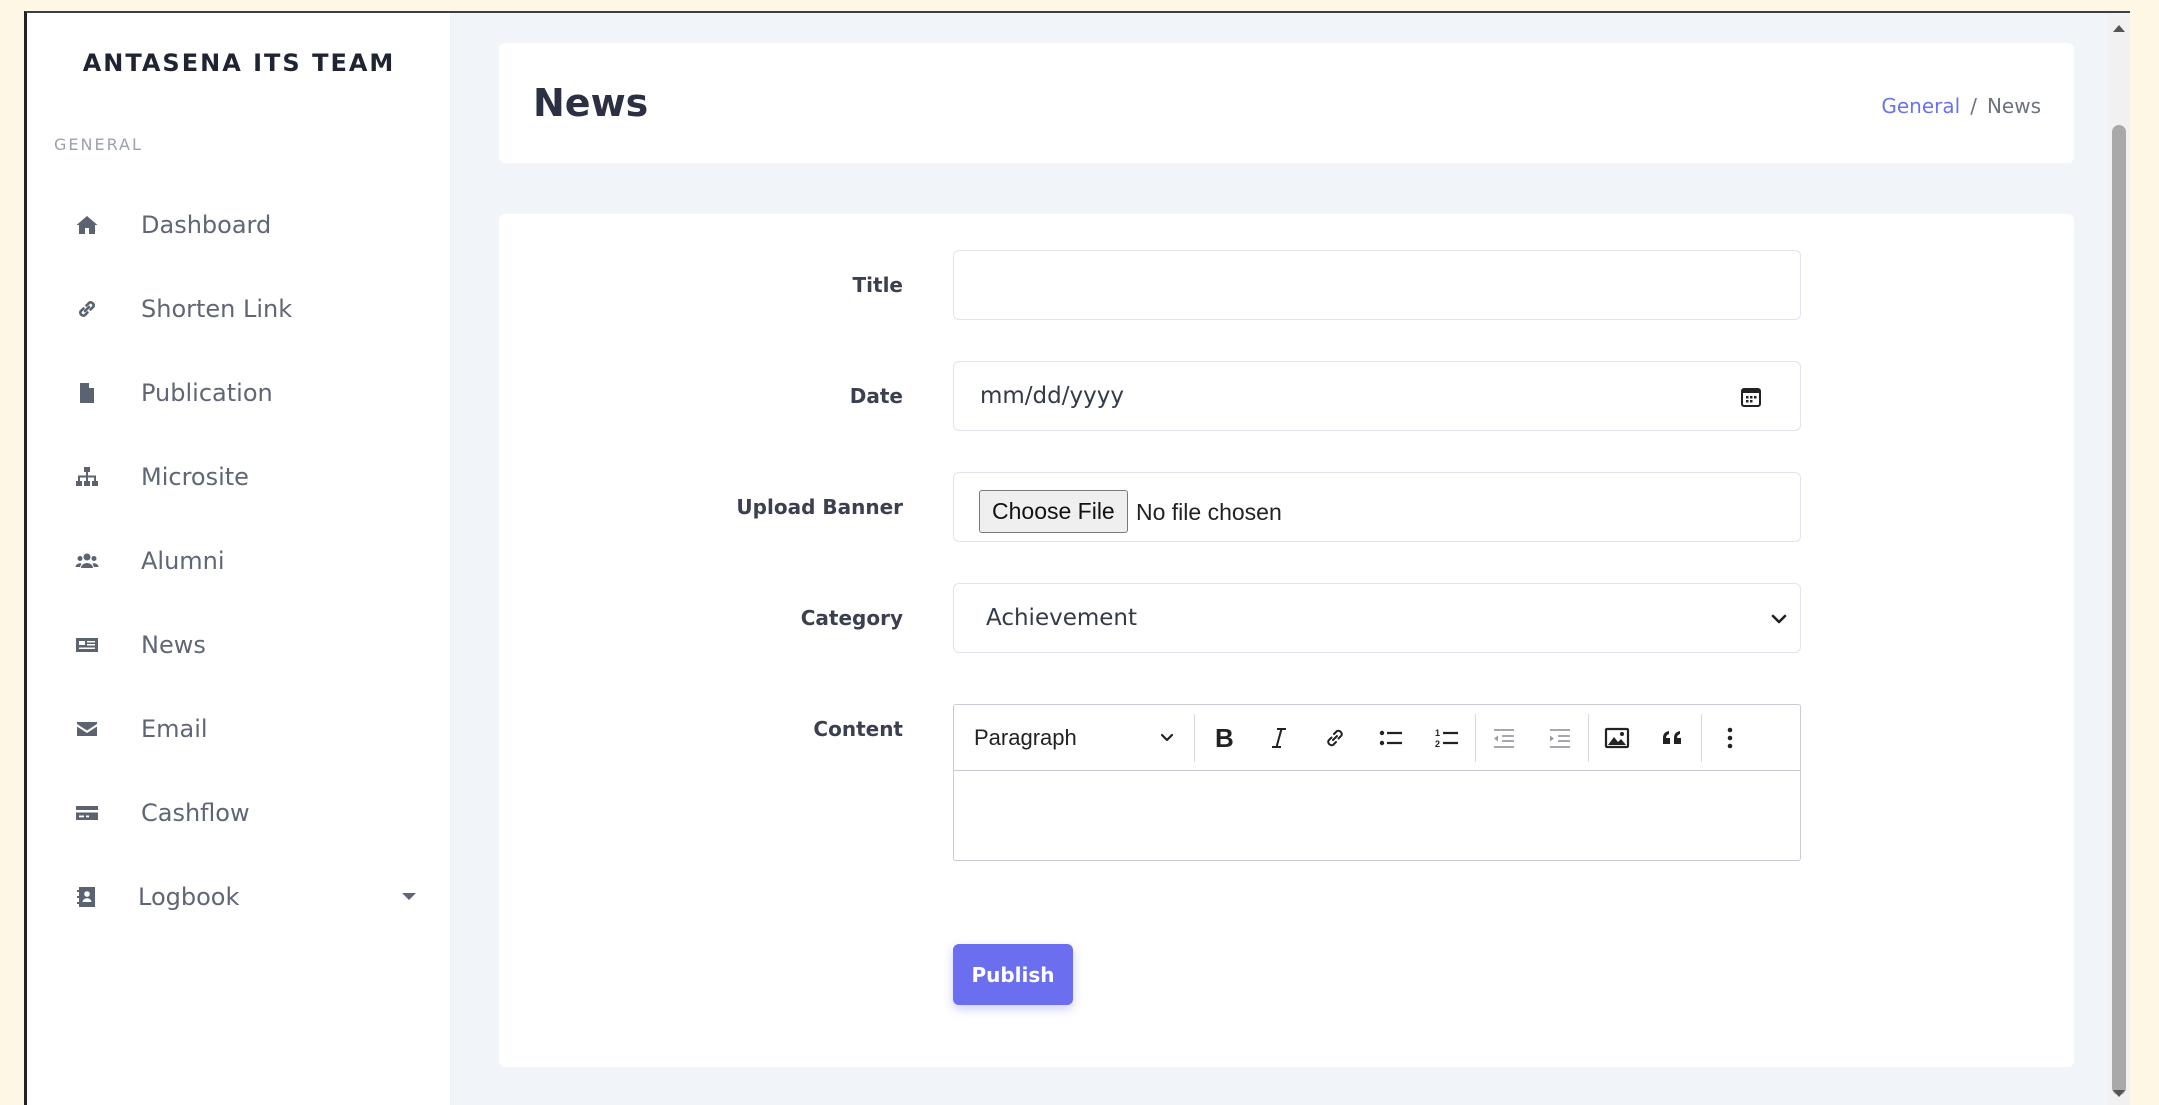 The height and width of the screenshot is (1105, 2159). Describe the element at coordinates (1377, 396) in the screenshot. I see `date-input: mm/dd/yyyy` at that location.